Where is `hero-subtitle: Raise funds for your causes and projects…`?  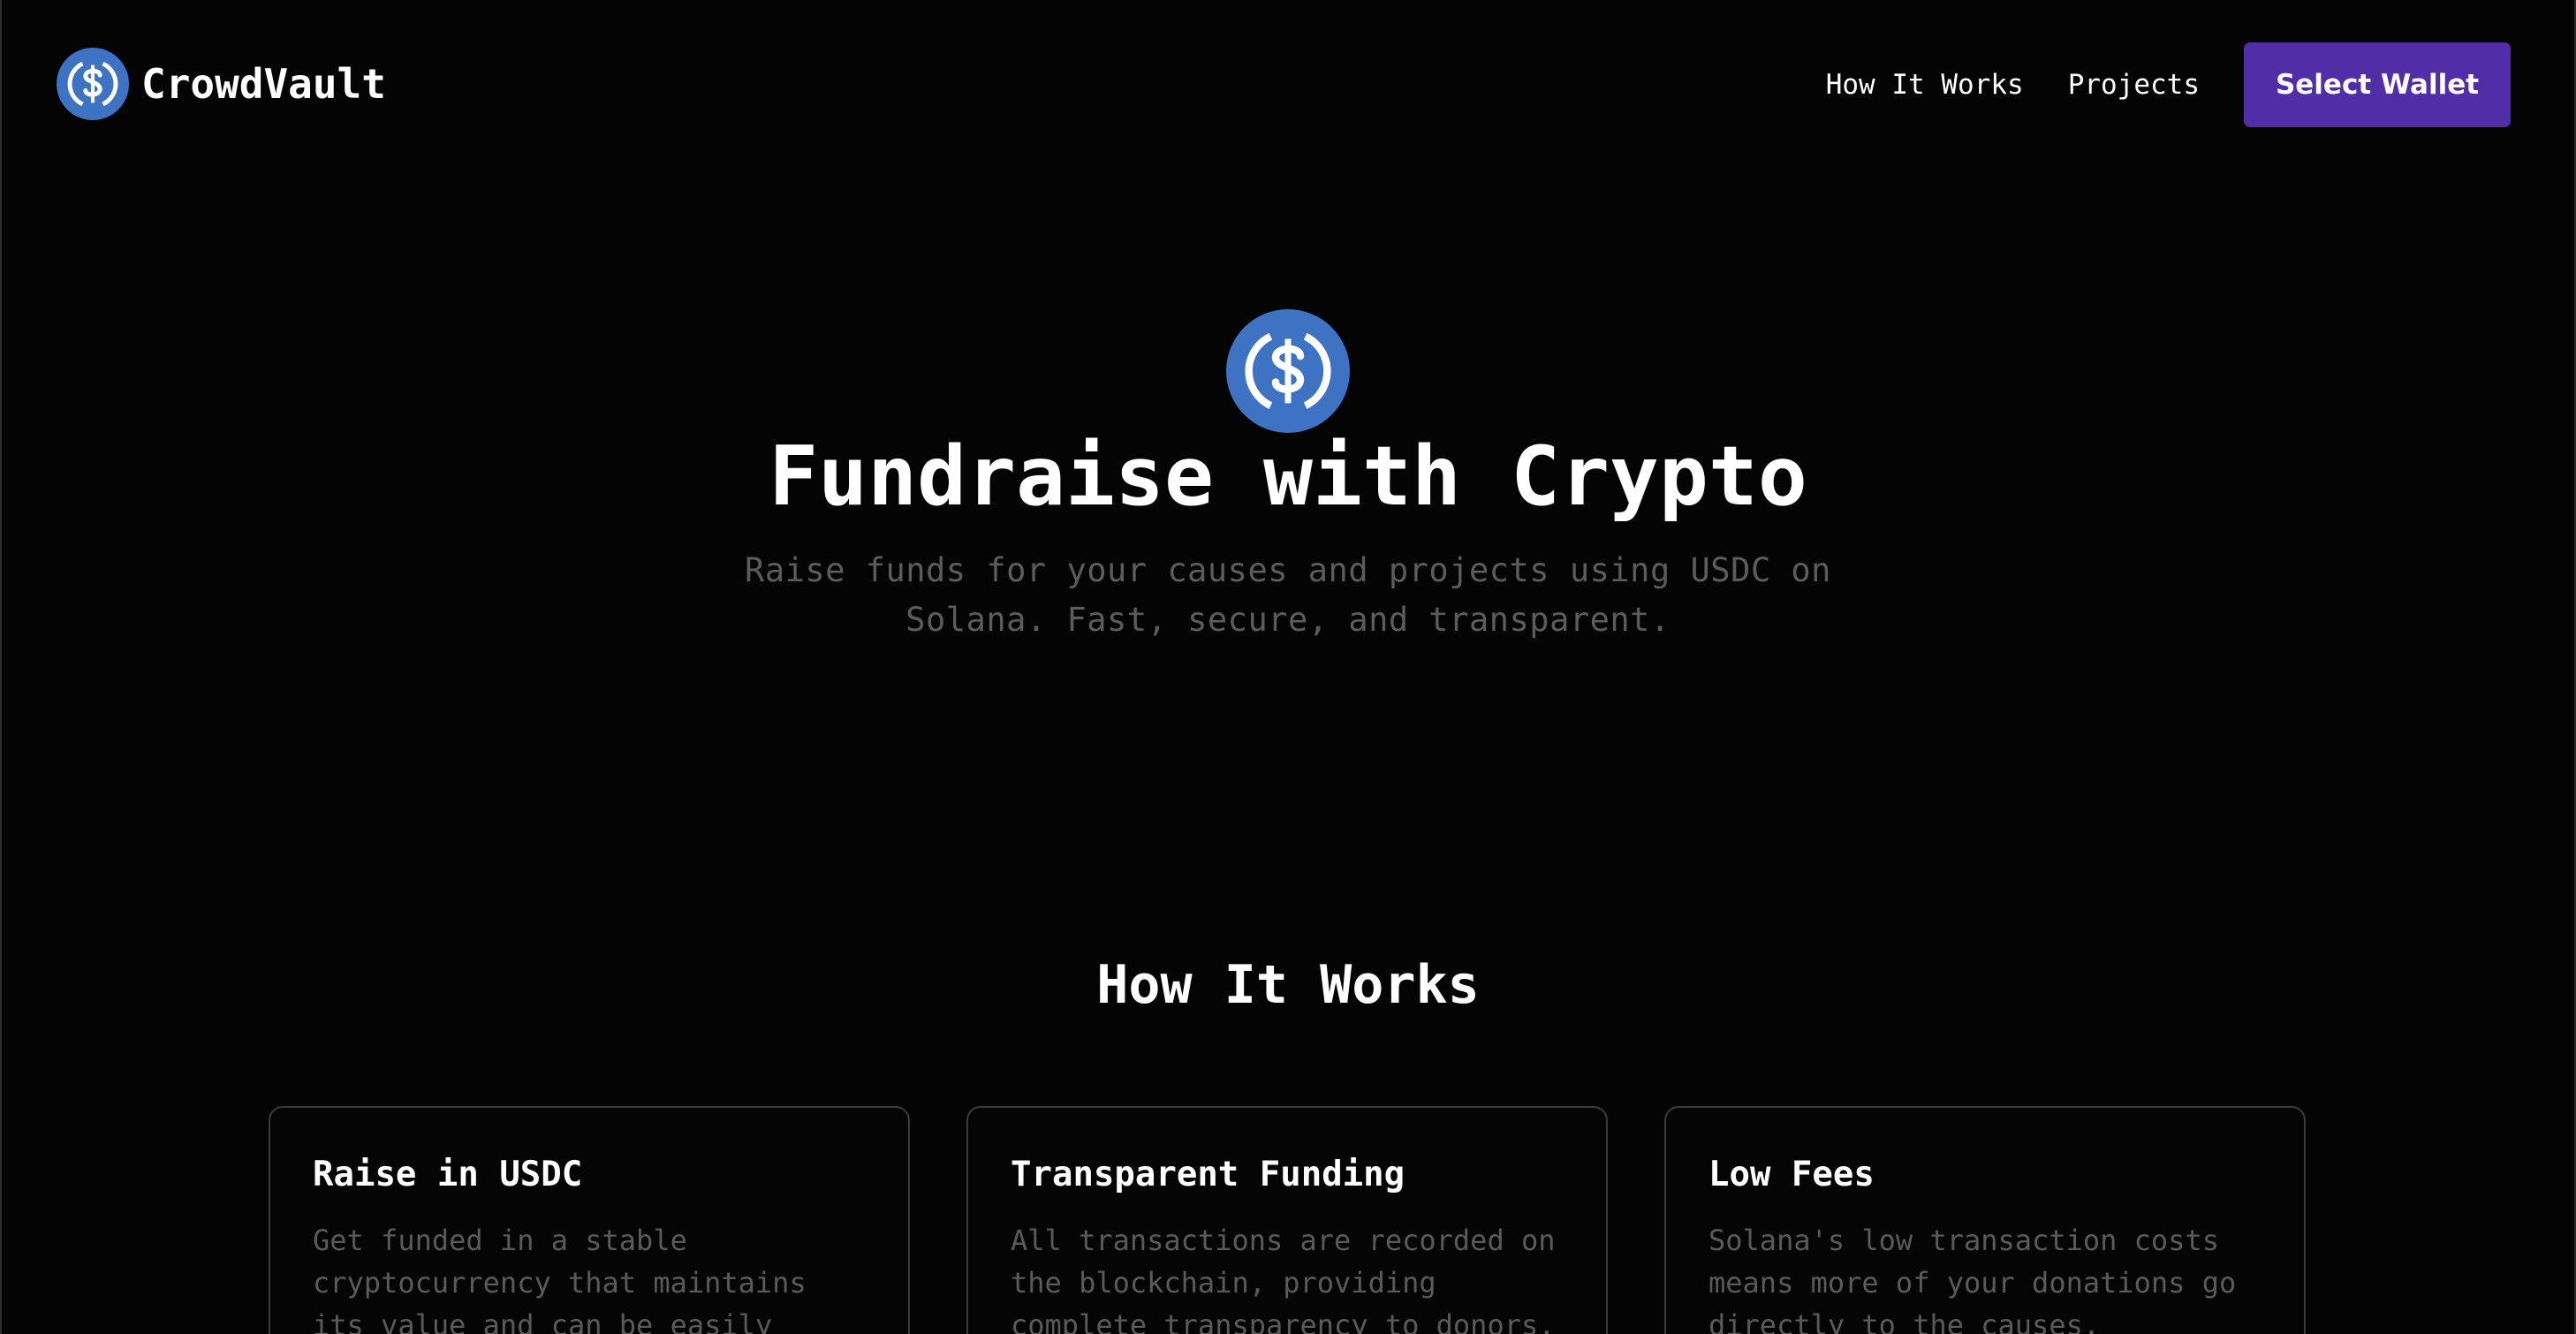 hero-subtitle: Raise funds for your causes and projects… is located at coordinates (1288, 595).